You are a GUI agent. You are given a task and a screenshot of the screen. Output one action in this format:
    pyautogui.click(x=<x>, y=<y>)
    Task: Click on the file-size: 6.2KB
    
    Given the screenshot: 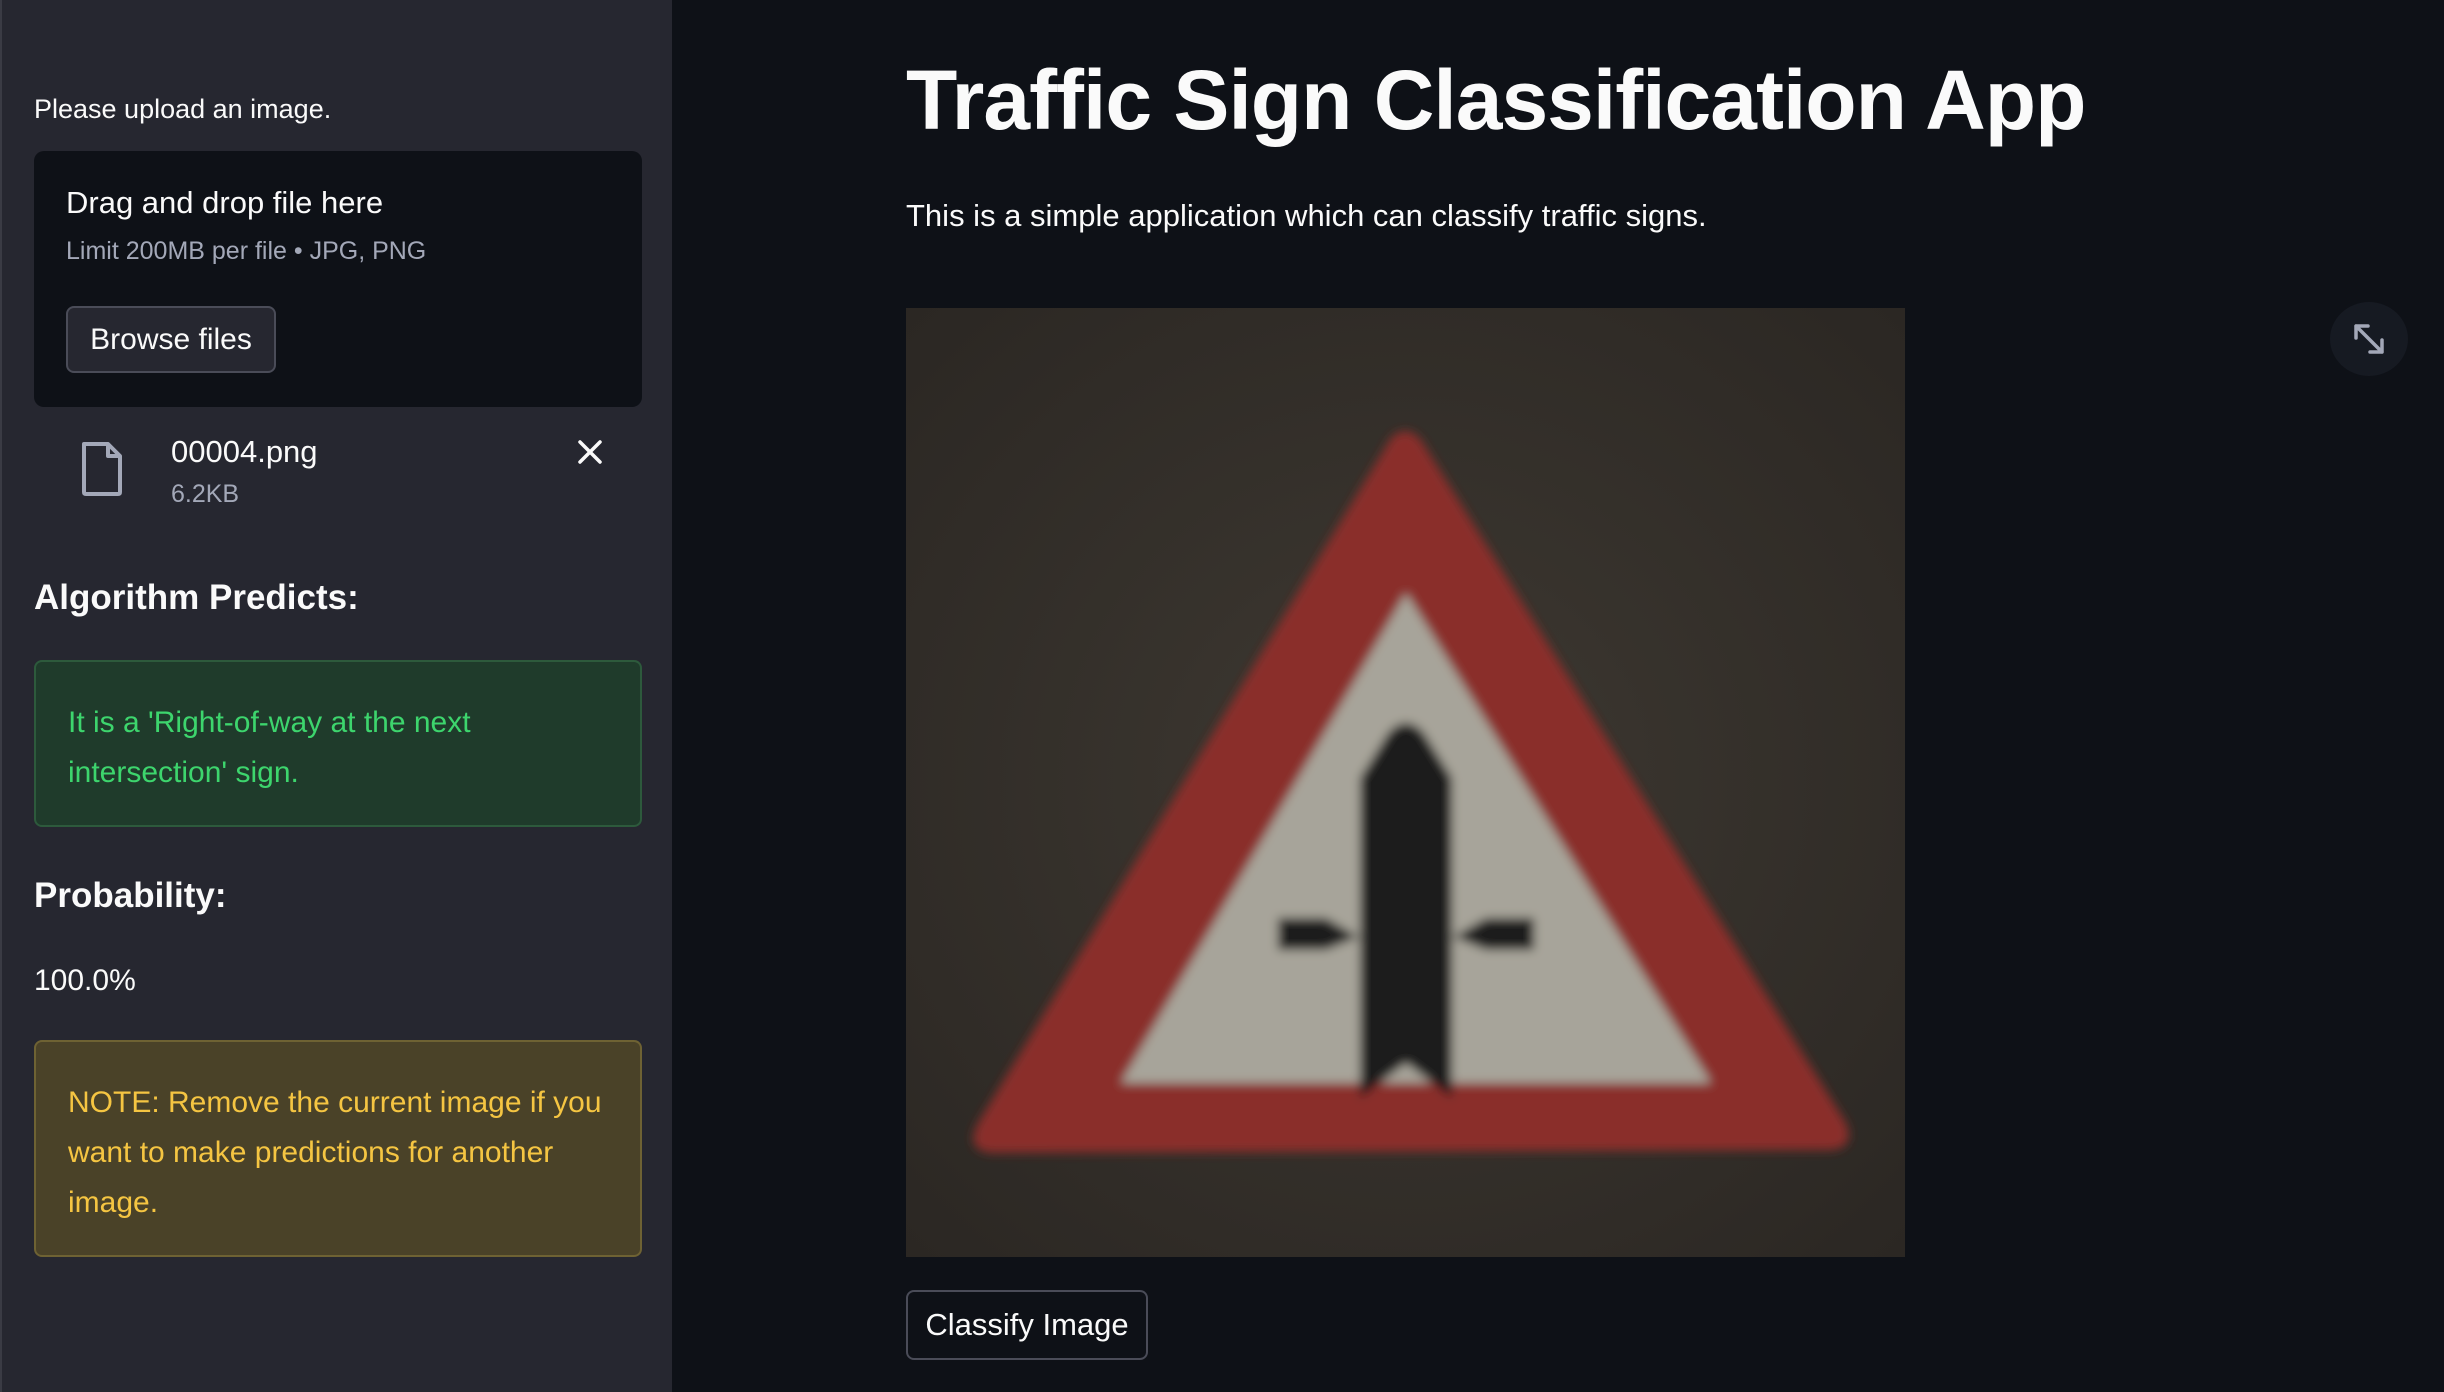 What is the action you would take?
    pyautogui.click(x=205, y=494)
    